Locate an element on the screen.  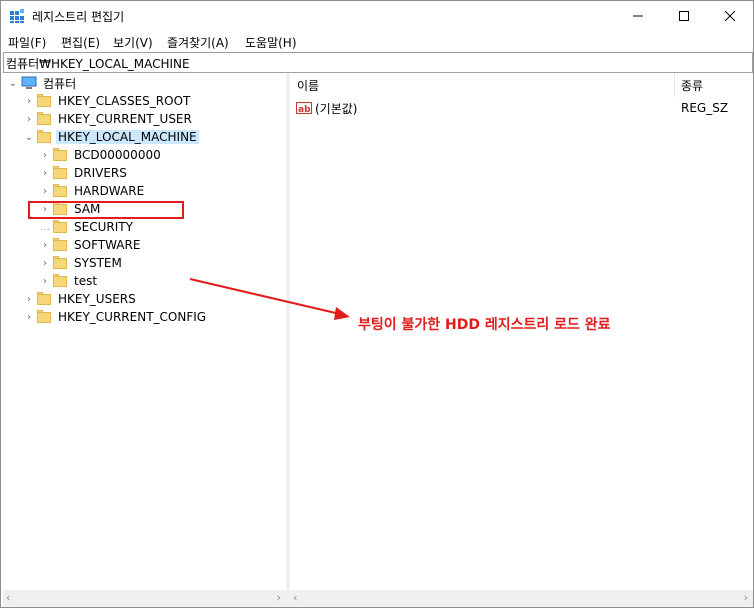
tree-label: HKEY_LOCAL_MACHINE is located at coordinates (127, 137).